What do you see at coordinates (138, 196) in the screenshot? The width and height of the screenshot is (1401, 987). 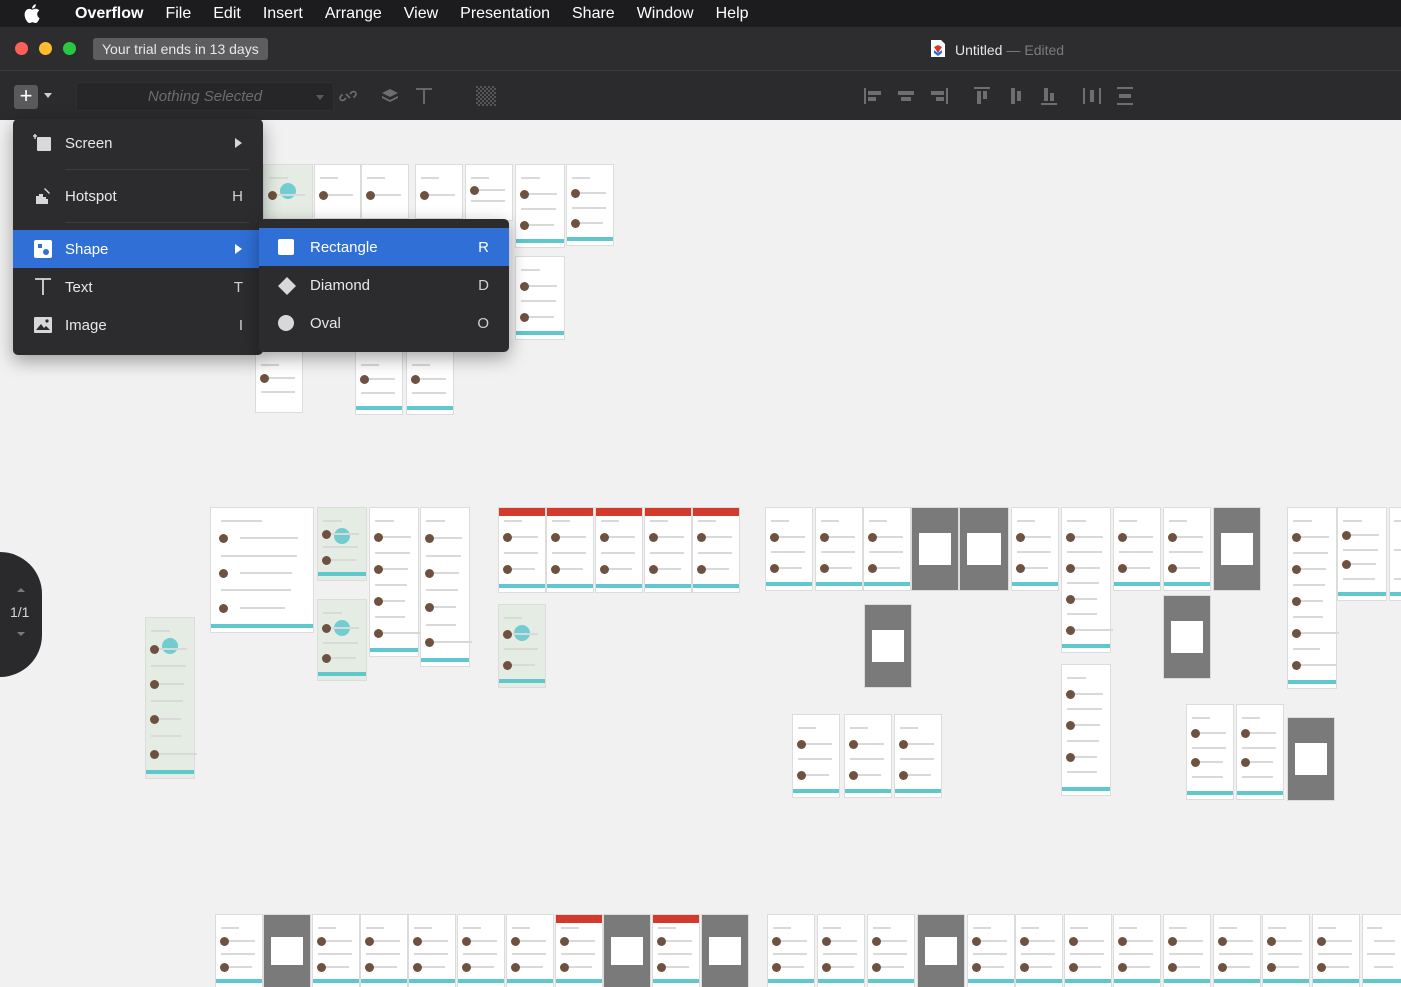 I see `menu-item-hotspot: Hotspot H` at bounding box center [138, 196].